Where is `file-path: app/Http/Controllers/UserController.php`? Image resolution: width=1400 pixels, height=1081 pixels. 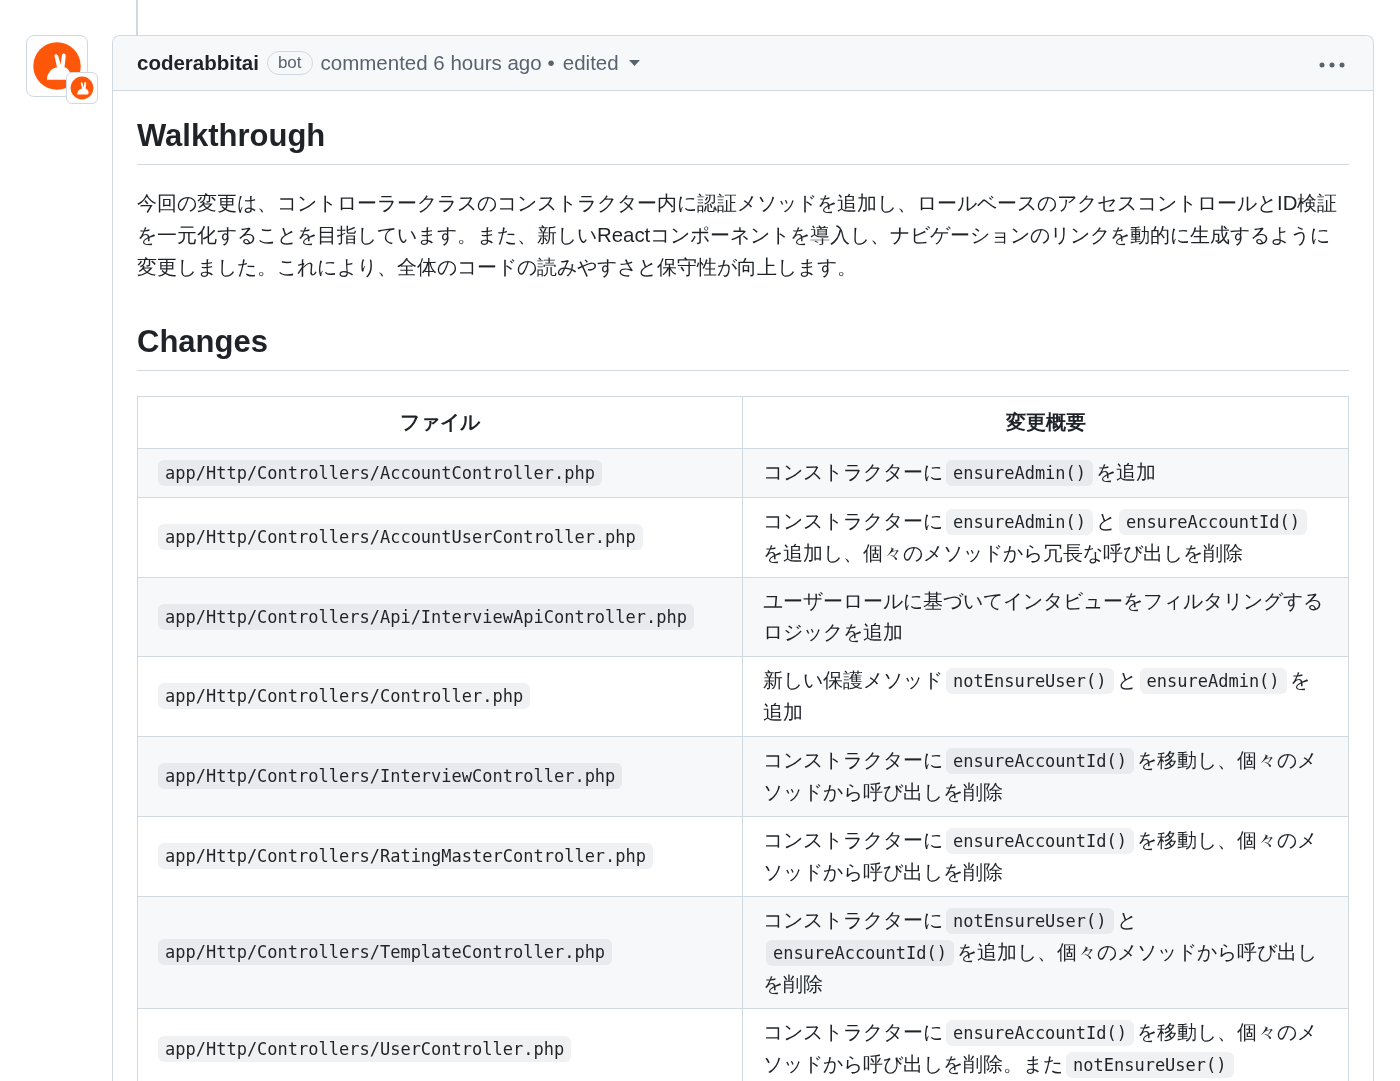 file-path: app/Http/Controllers/UserController.php is located at coordinates (365, 1048).